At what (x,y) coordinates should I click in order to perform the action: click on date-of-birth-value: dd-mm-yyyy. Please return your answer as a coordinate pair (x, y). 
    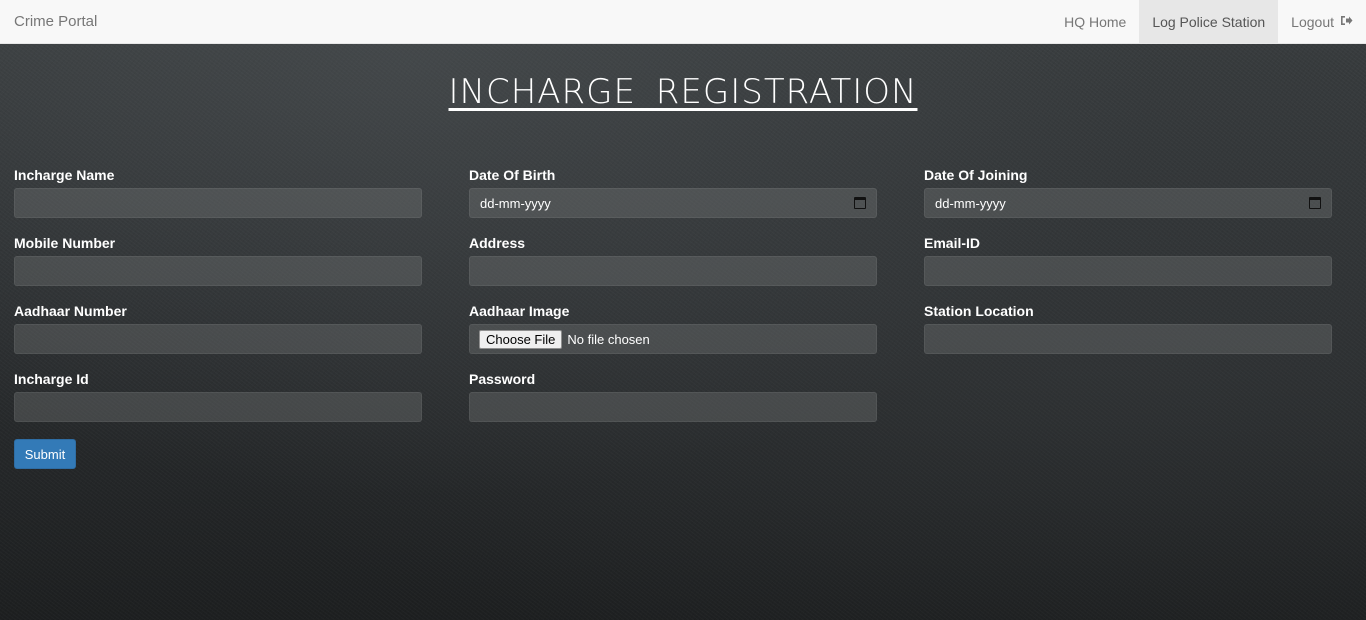
    Looking at the image, I should click on (515, 203).